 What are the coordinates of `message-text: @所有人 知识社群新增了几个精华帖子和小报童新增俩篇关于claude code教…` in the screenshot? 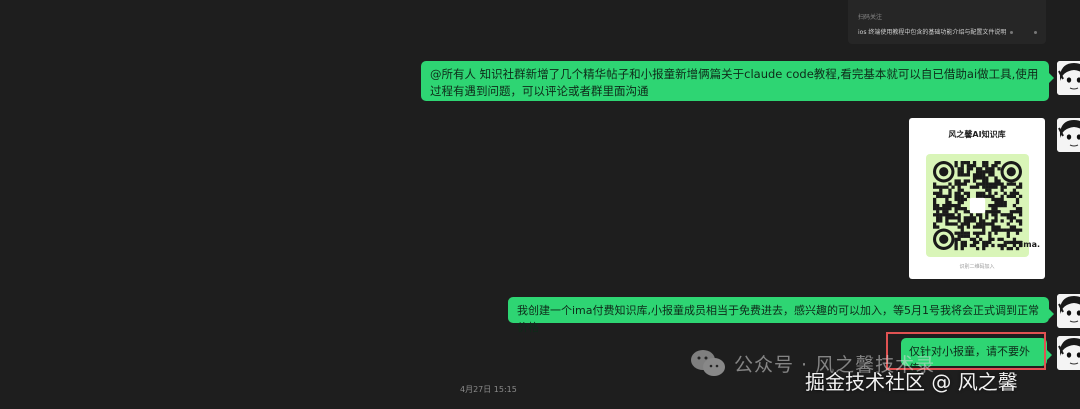 It's located at (734, 82).